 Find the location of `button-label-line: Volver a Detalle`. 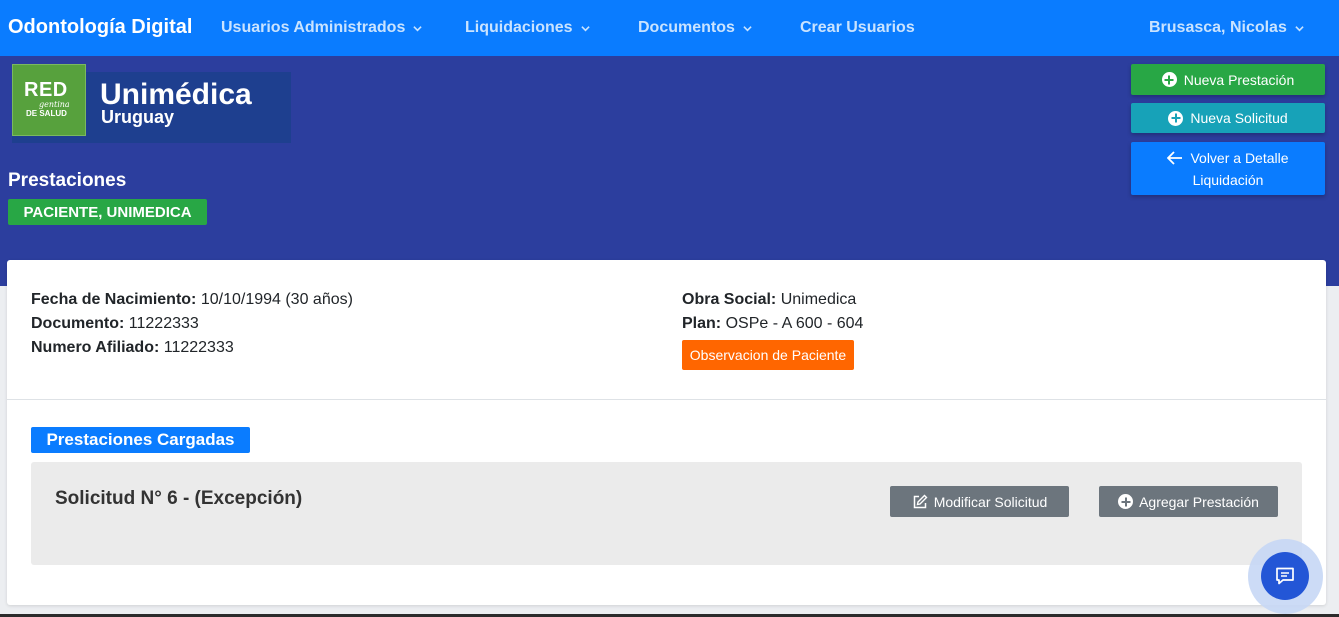

button-label-line: Volver a Detalle is located at coordinates (1228, 158).